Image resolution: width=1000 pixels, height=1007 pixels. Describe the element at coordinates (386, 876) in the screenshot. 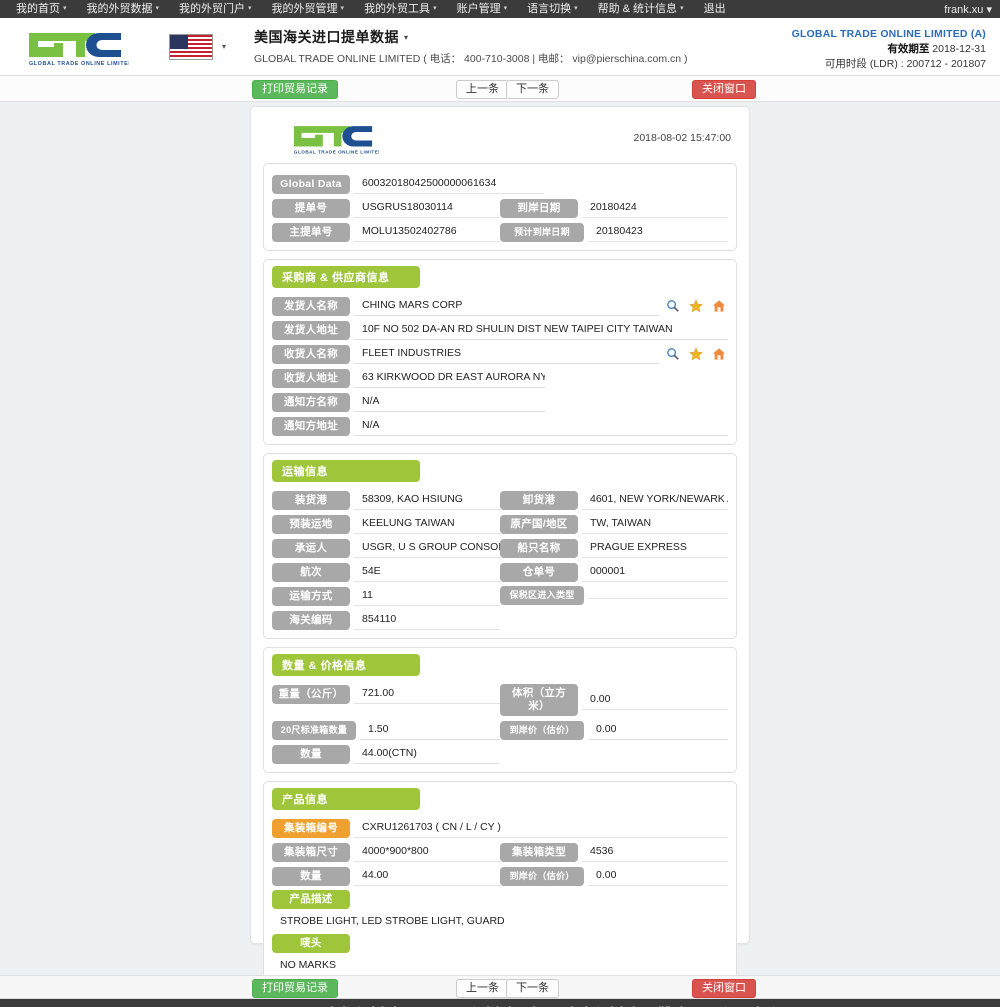

I see `field-product-quantity: 数量 44.00` at that location.